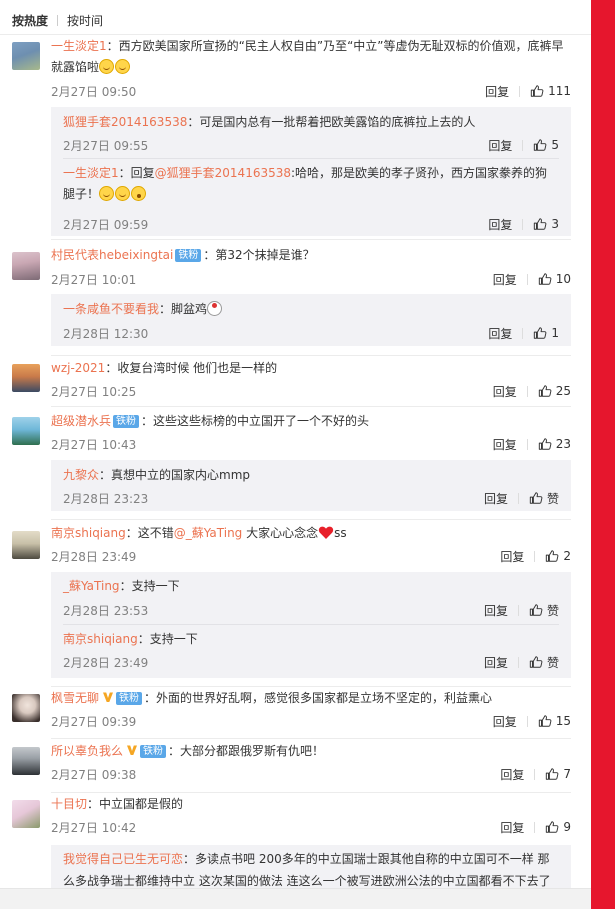 The height and width of the screenshot is (909, 615). What do you see at coordinates (554, 279) in the screenshot?
I see `like-button: 10` at bounding box center [554, 279].